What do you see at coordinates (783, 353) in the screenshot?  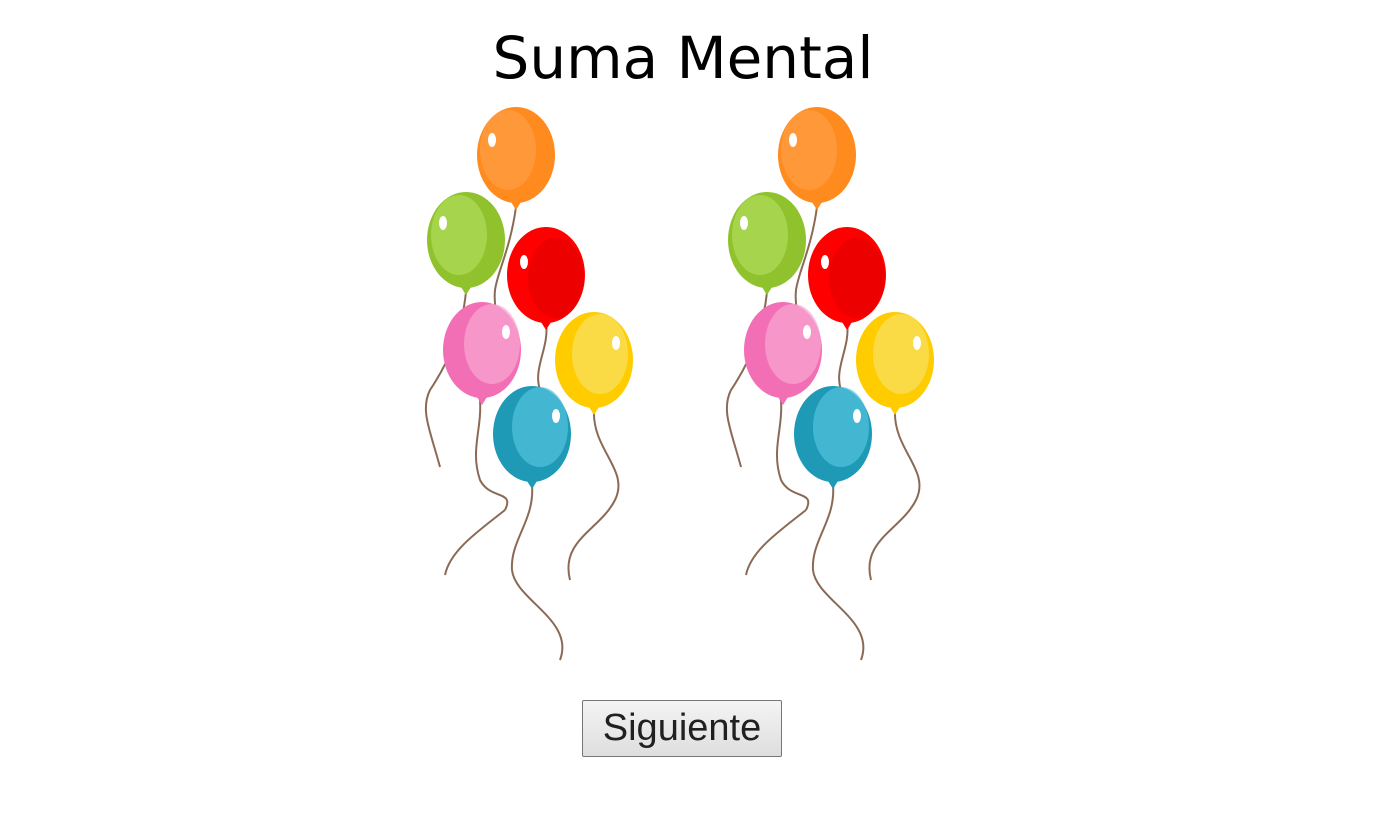 I see `balloon-pink-right` at bounding box center [783, 353].